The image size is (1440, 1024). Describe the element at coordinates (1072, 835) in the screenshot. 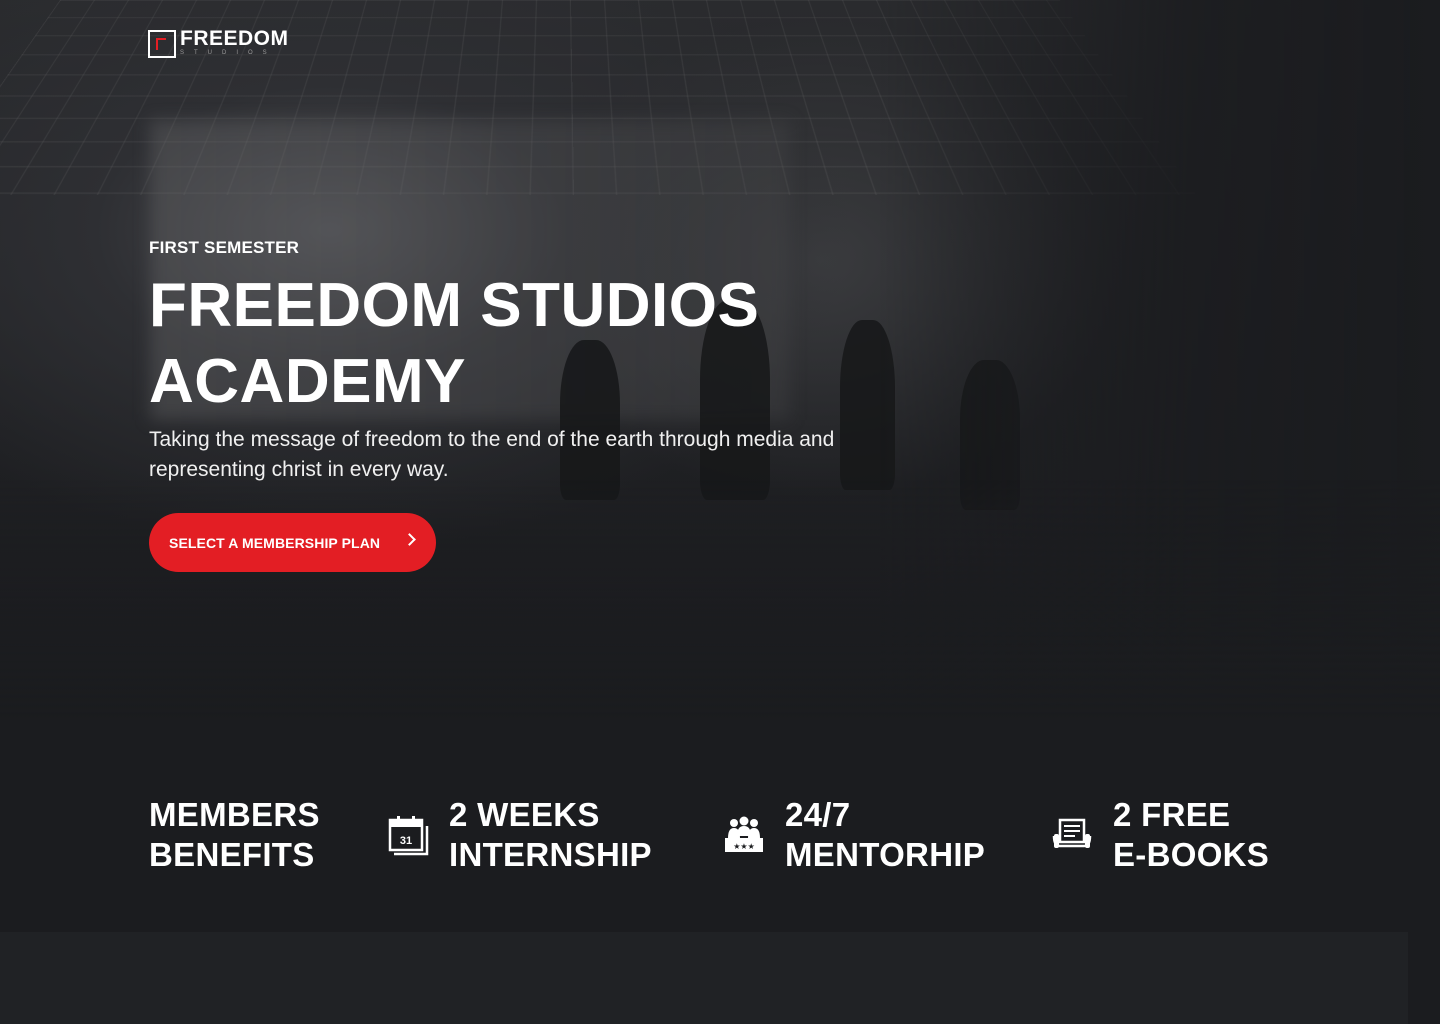

I see `ebook-icon` at that location.